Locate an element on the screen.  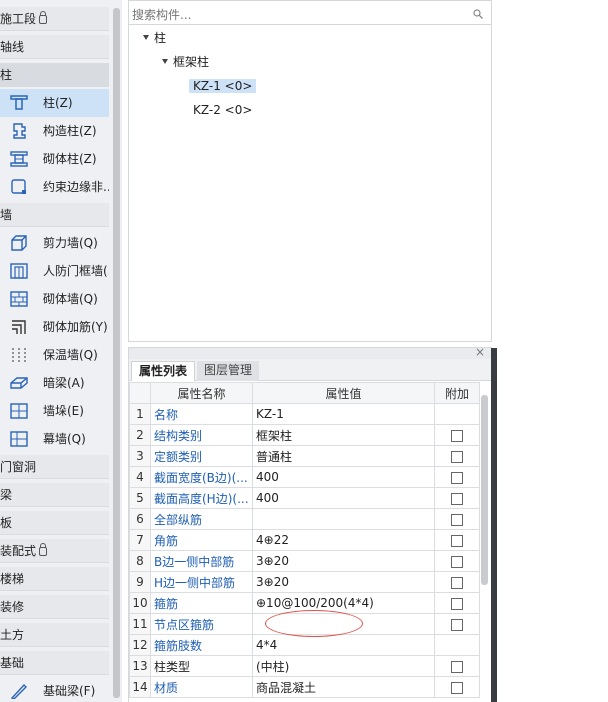
property-tabs: 属性列表 图层管理 is located at coordinates (310, 370).